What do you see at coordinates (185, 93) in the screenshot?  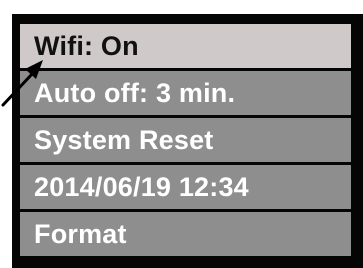 I see `menu-item-auto-off: Auto off: 3 min.` at bounding box center [185, 93].